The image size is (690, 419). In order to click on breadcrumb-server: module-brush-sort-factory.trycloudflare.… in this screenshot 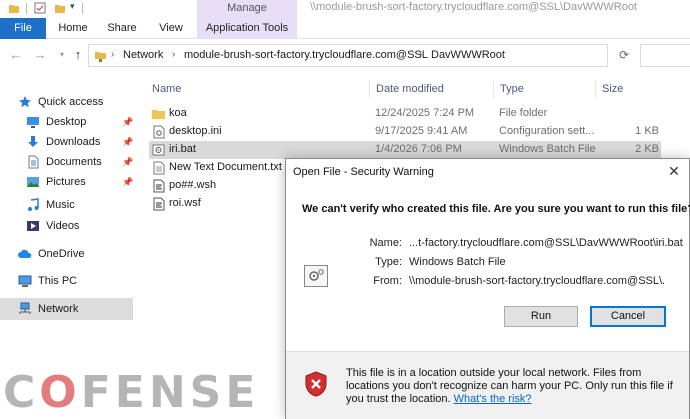, I will do `click(306, 55)`.